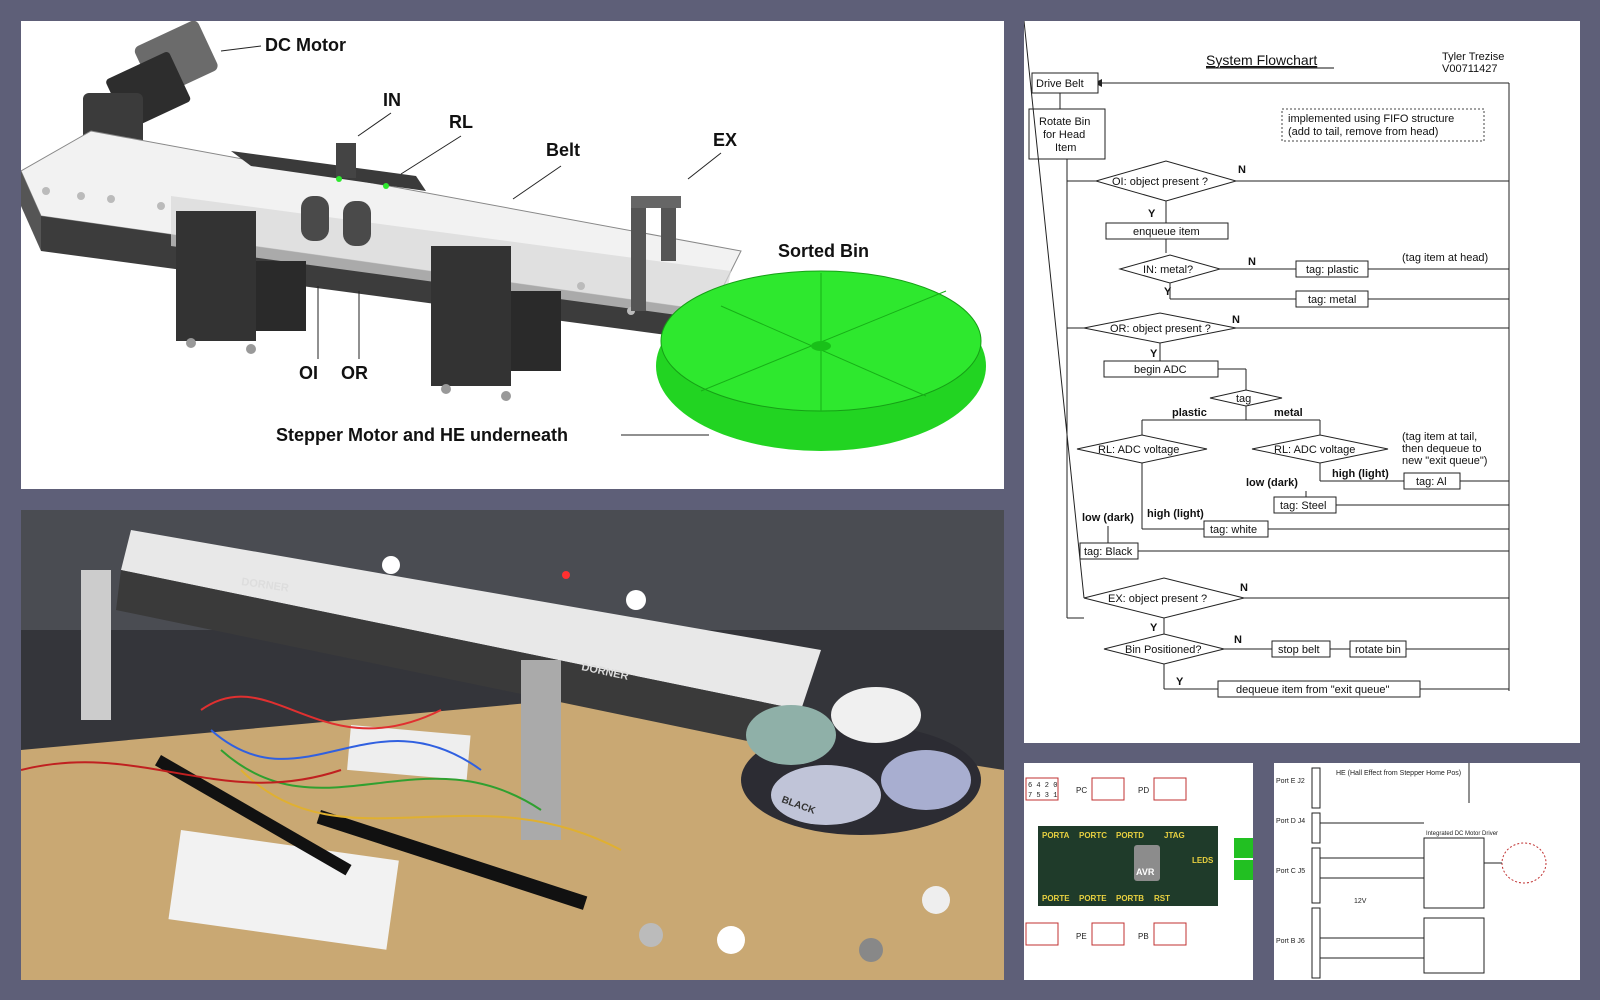 This screenshot has height=1000, width=1600. Describe the element at coordinates (1065, 148) in the screenshot. I see `text-rotate-bin-3: Item` at that location.